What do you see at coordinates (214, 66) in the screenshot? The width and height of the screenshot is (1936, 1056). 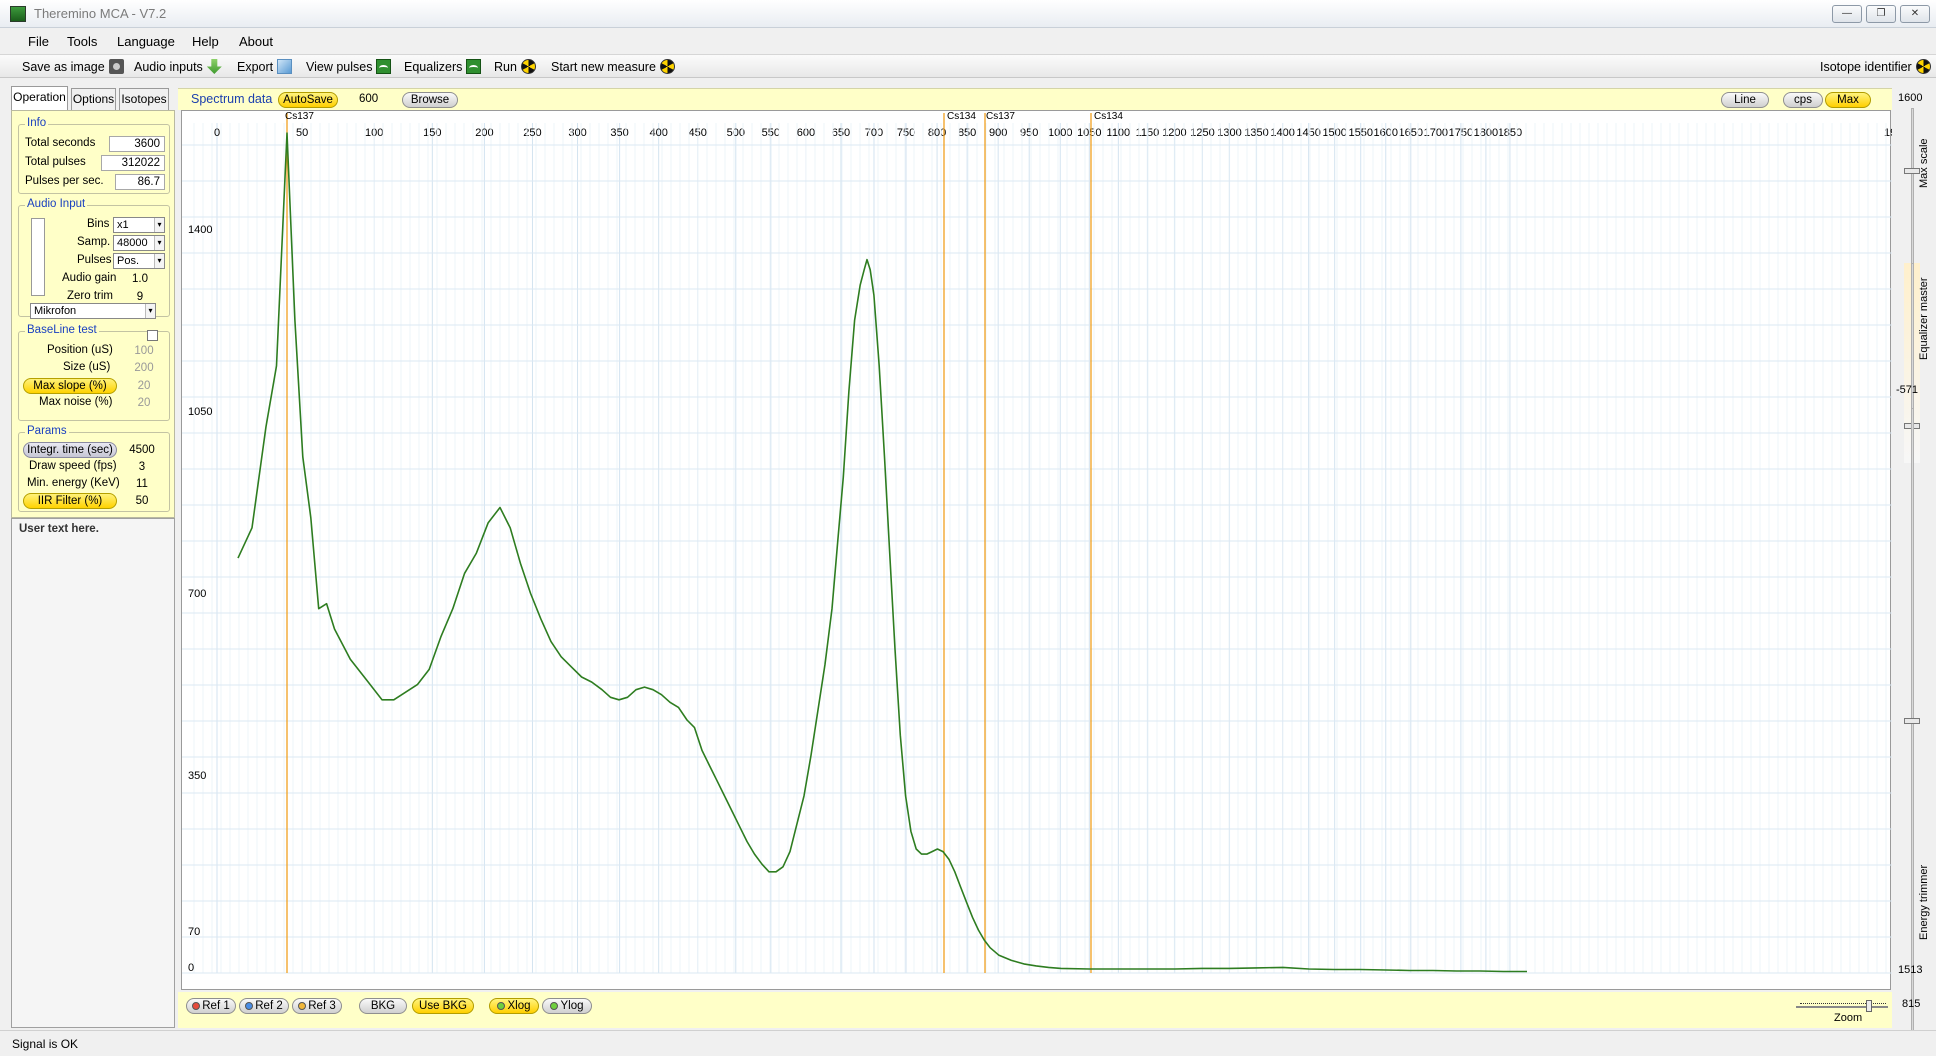 I see `arrow-down-icon` at bounding box center [214, 66].